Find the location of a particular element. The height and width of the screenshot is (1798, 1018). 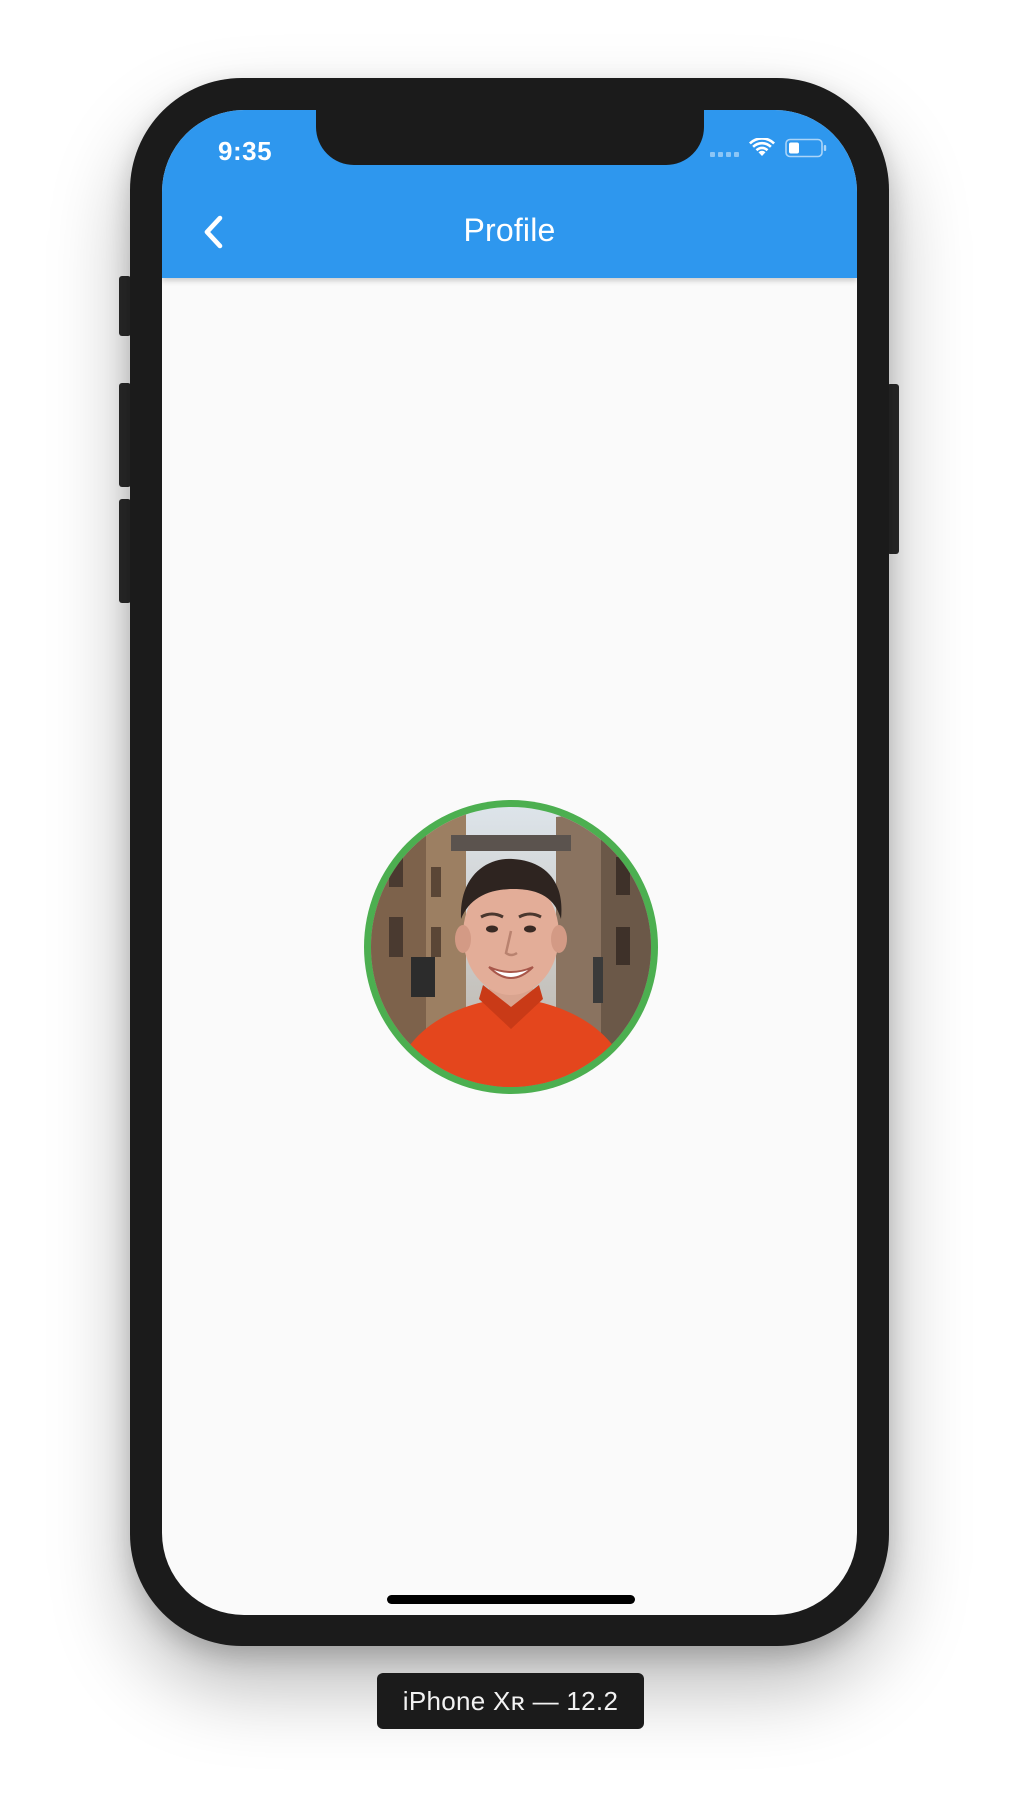

profile-avatar is located at coordinates (511, 947).